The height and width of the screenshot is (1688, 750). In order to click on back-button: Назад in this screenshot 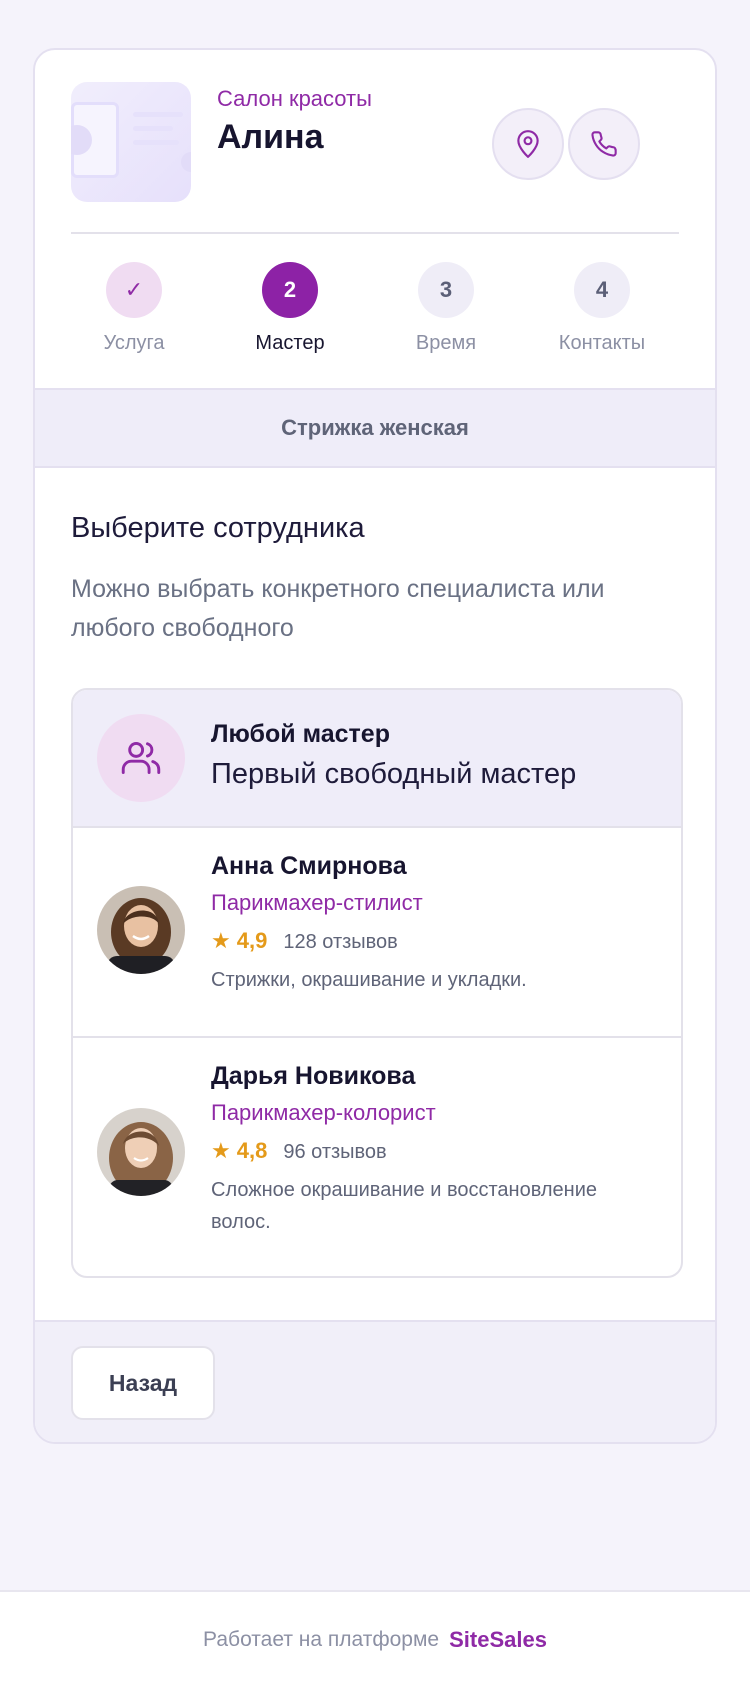, I will do `click(143, 1383)`.